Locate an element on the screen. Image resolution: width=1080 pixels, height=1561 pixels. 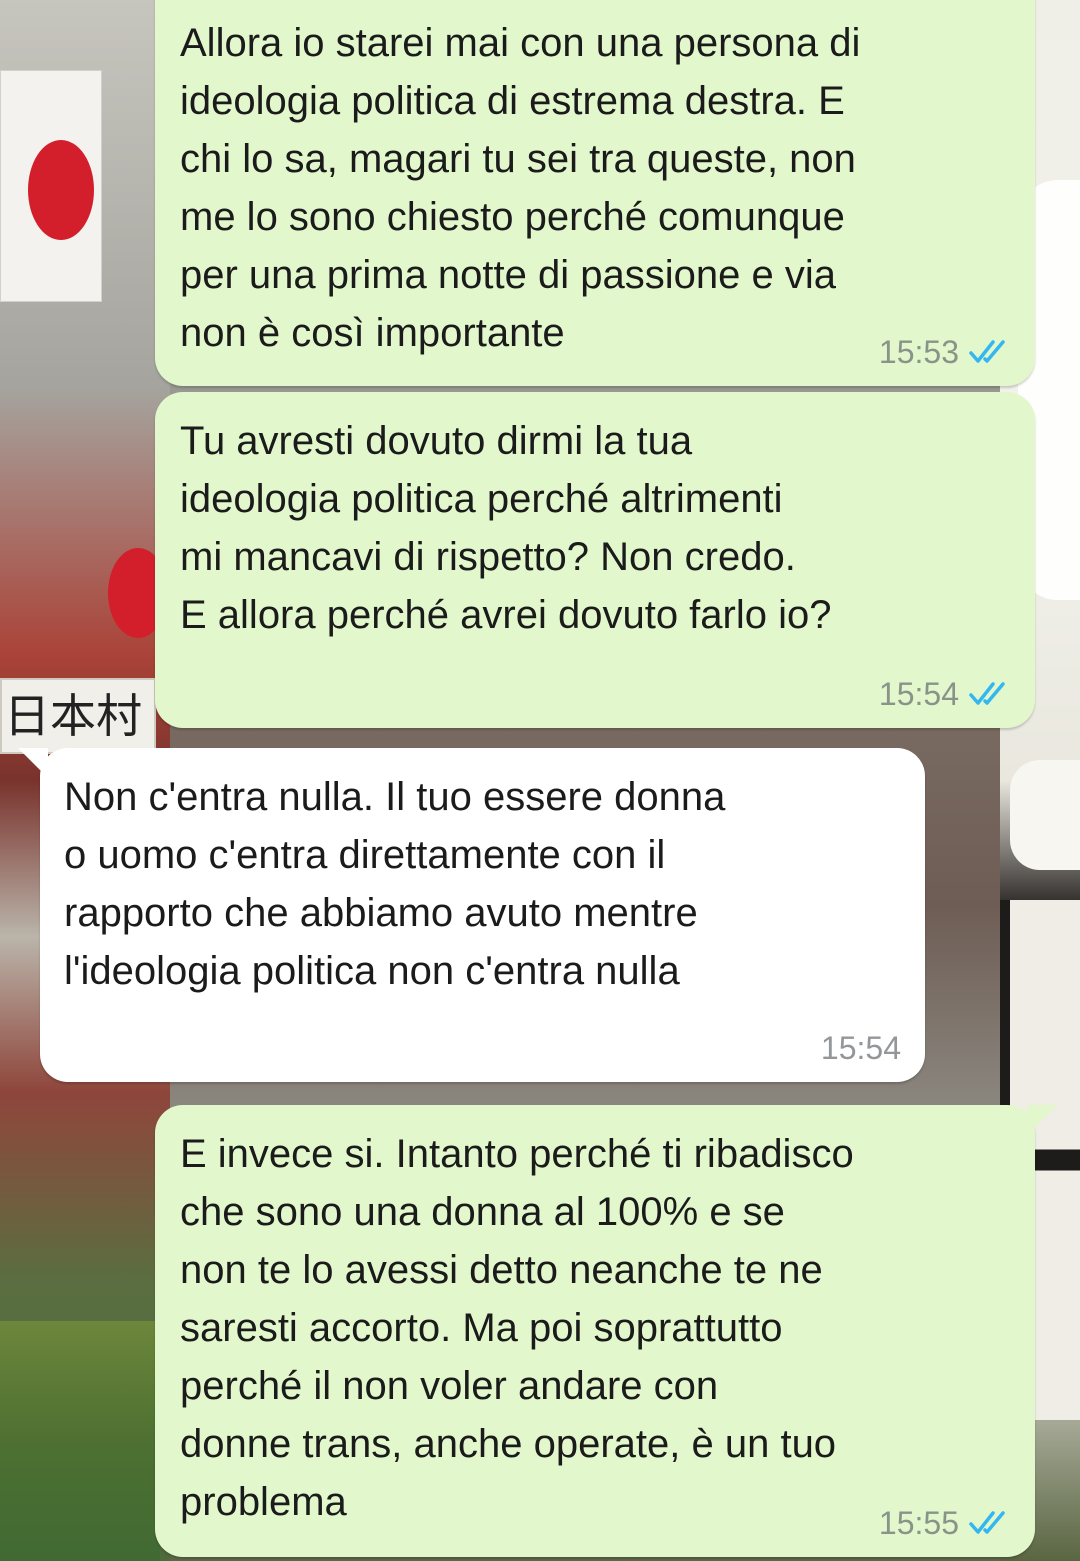
message-meta: 15:53 is located at coordinates (945, 352).